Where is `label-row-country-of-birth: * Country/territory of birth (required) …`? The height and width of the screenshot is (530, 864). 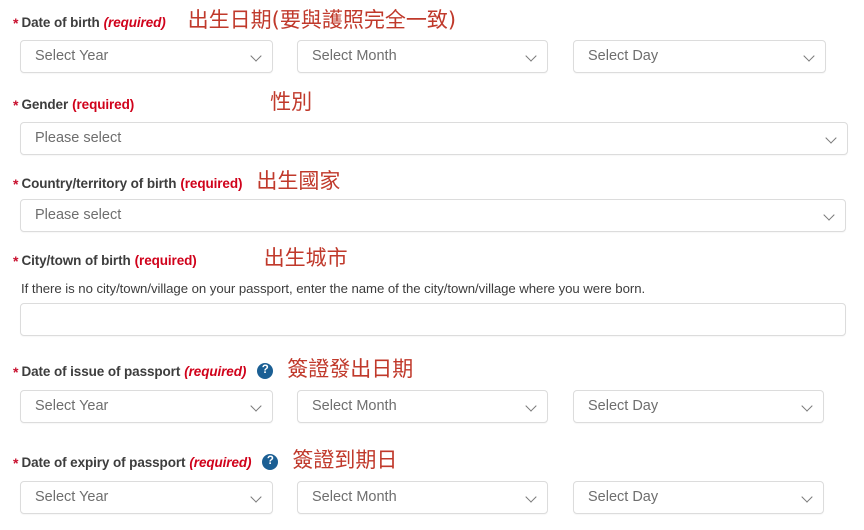
label-row-country-of-birth: * Country/territory of birth (required) … is located at coordinates (432, 180).